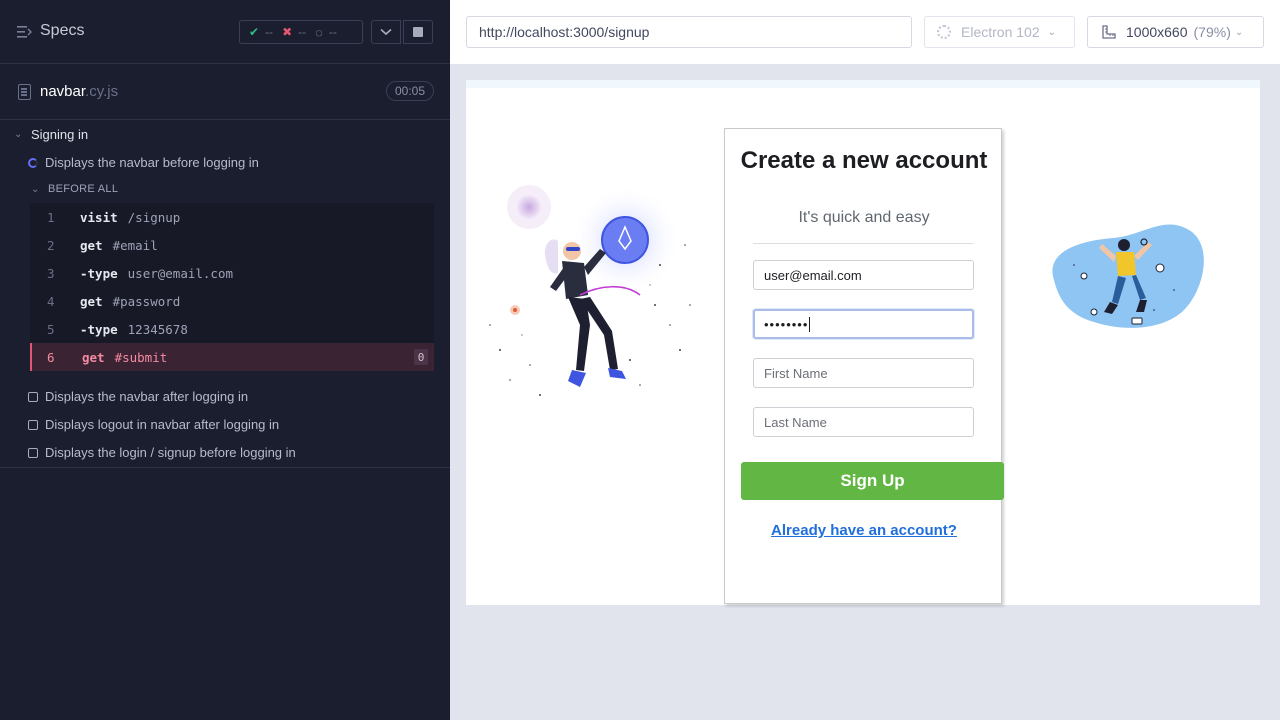 This screenshot has height=720, width=1280. What do you see at coordinates (813, 275) in the screenshot?
I see `email-value: user@email.com` at bounding box center [813, 275].